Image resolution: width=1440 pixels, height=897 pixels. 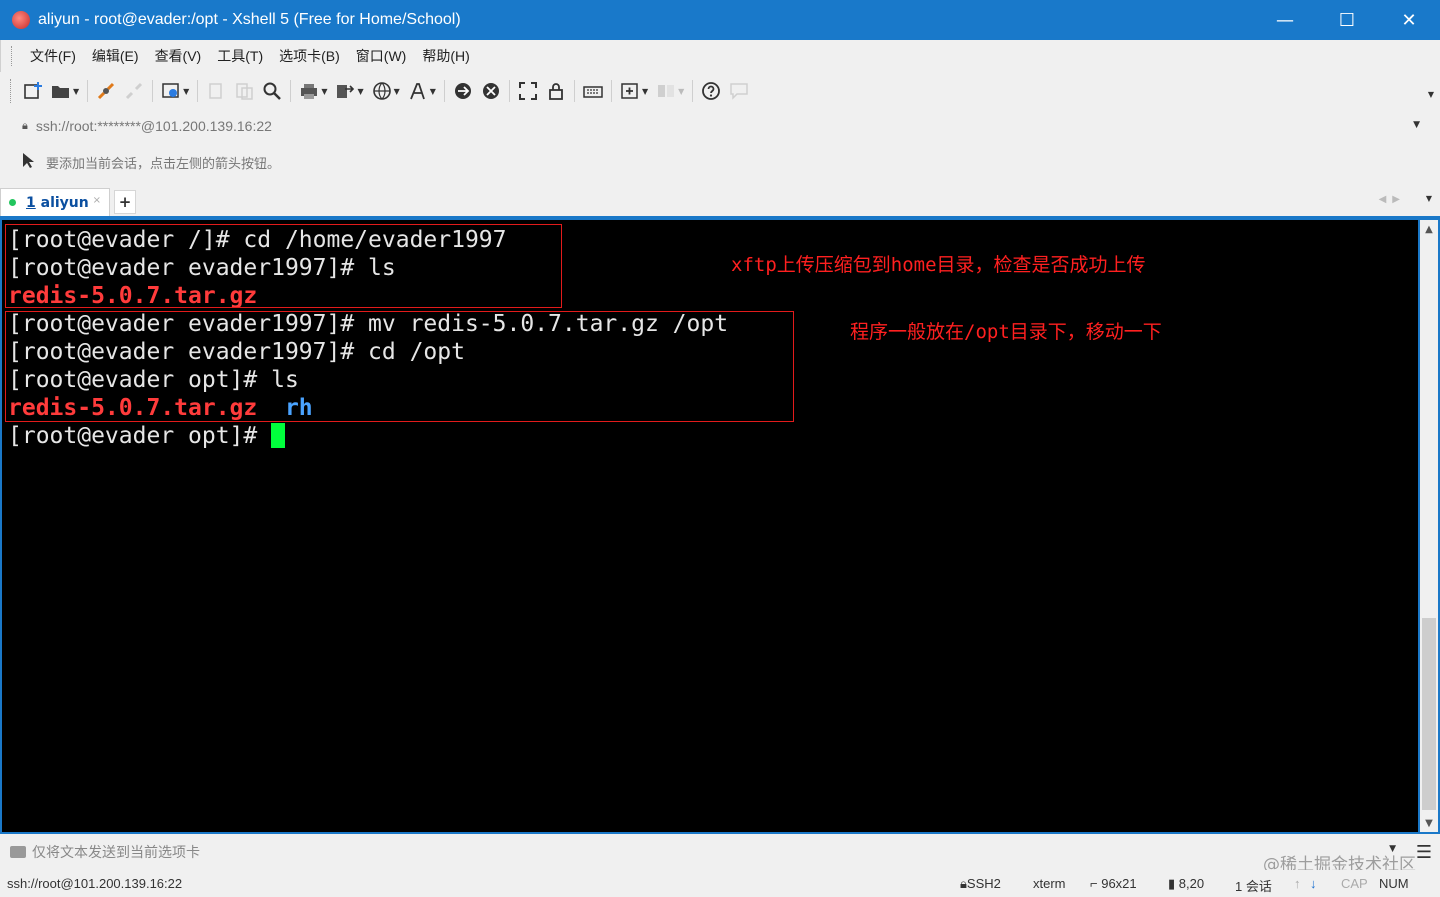 I want to click on status-num: NUM, so click(x=1394, y=883).